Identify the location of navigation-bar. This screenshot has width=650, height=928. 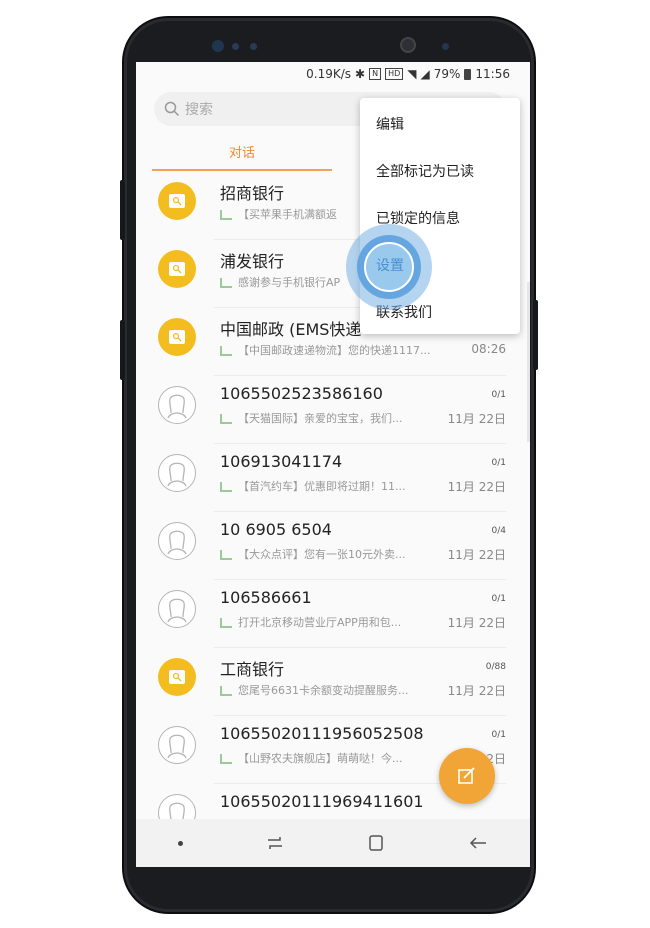
(333, 843).